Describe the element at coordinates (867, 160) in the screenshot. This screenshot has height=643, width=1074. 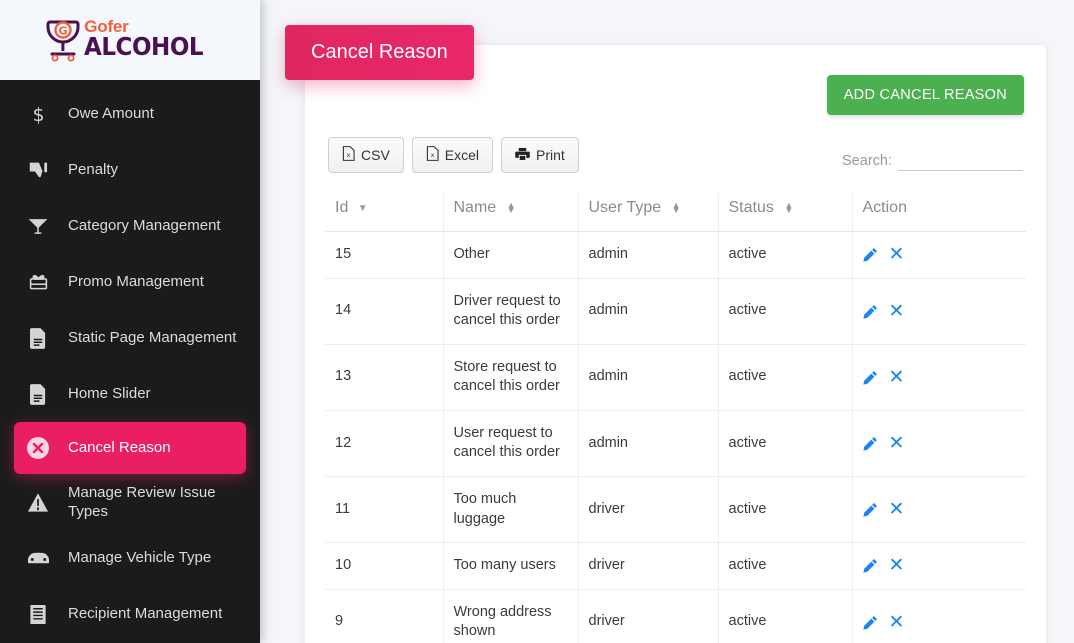
I see `search-label: Search:` at that location.